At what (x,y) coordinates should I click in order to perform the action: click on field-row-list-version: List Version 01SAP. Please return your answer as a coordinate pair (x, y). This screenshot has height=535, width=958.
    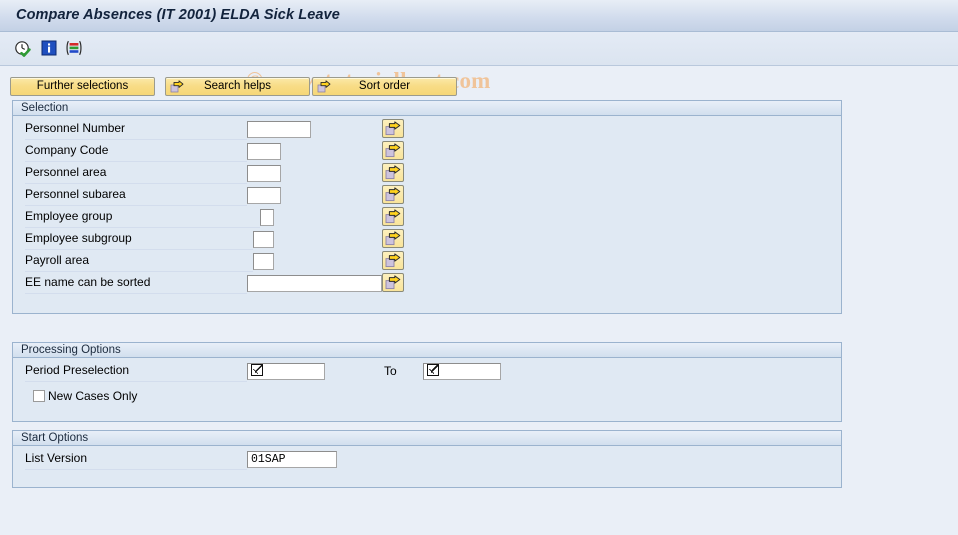
    Looking at the image, I should click on (427, 460).